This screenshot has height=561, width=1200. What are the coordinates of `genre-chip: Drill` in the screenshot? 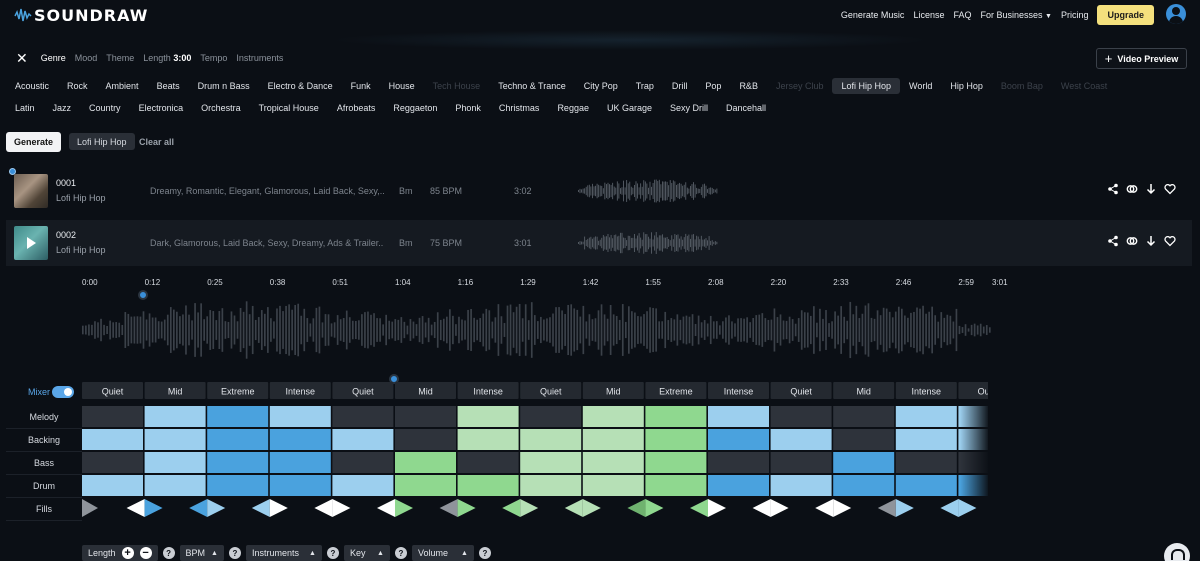 It's located at (680, 86).